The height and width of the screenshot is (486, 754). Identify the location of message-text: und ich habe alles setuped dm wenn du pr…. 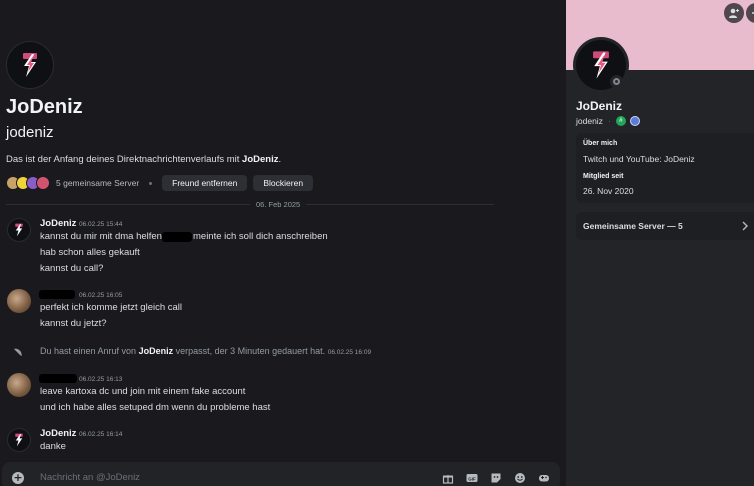
(155, 407).